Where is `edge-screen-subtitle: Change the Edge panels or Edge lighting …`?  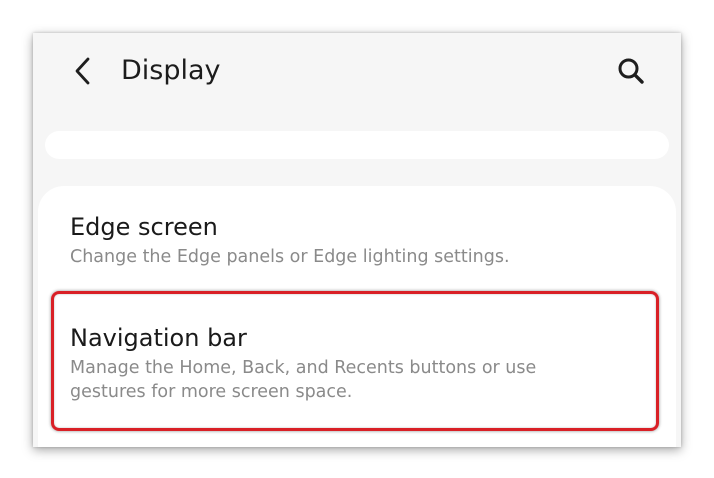
edge-screen-subtitle: Change the Edge panels or Edge lighting … is located at coordinates (290, 257).